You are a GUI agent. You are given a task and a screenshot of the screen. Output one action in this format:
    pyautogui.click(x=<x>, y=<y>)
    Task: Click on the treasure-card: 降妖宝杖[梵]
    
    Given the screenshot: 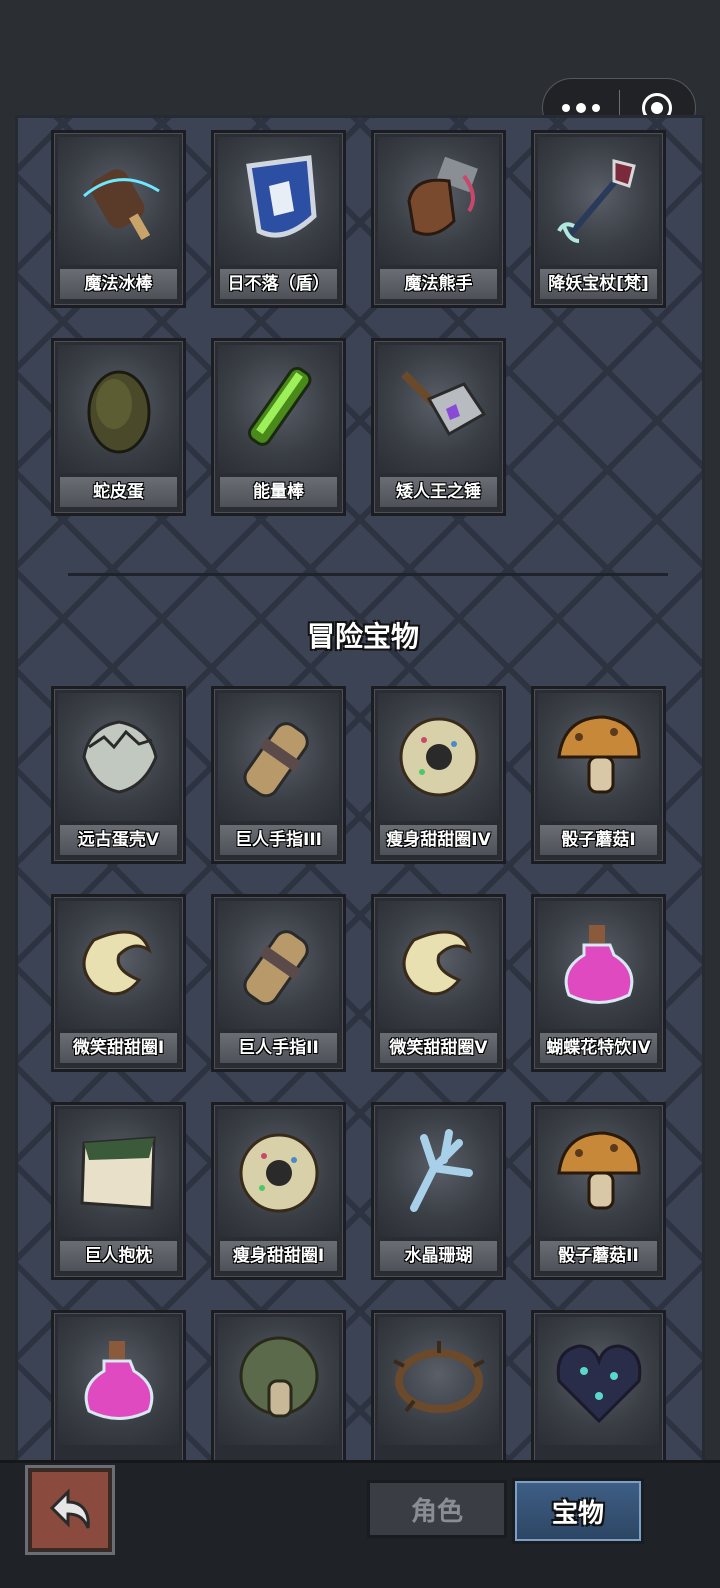 What is the action you would take?
    pyautogui.click(x=598, y=219)
    